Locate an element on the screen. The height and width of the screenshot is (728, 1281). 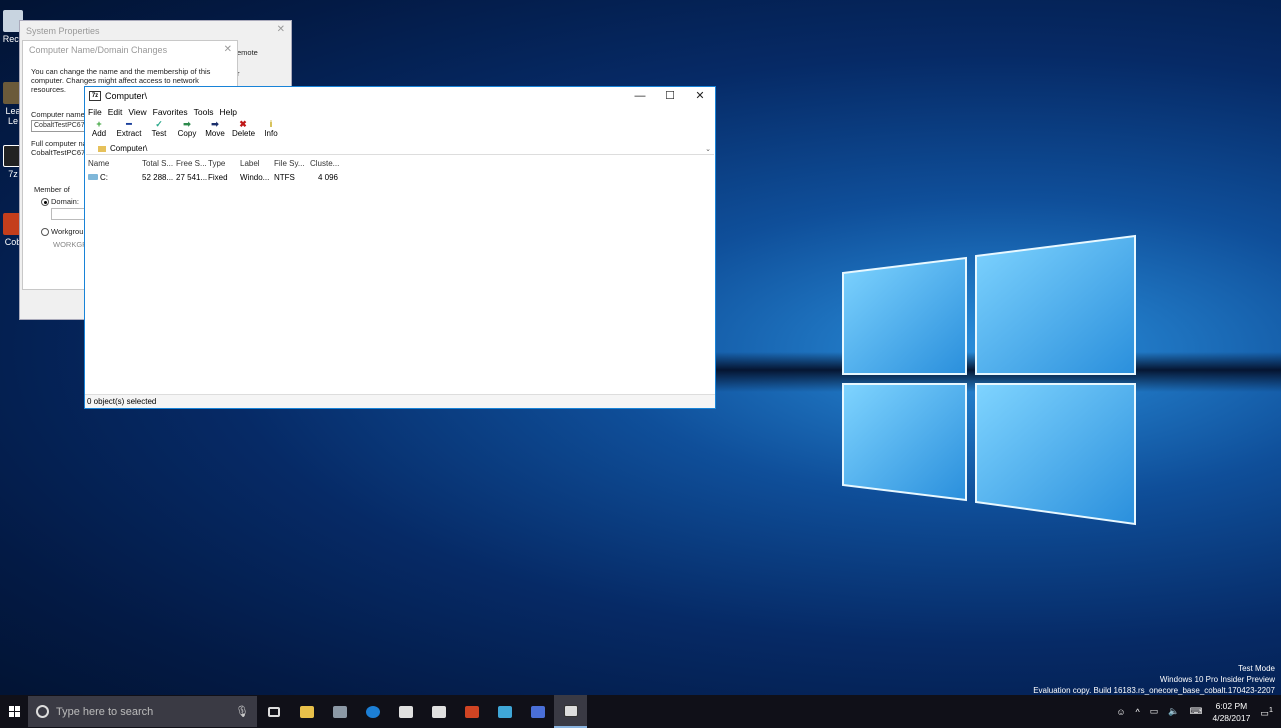
seven-zip-taskbar-icon is located at coordinates (570, 711).